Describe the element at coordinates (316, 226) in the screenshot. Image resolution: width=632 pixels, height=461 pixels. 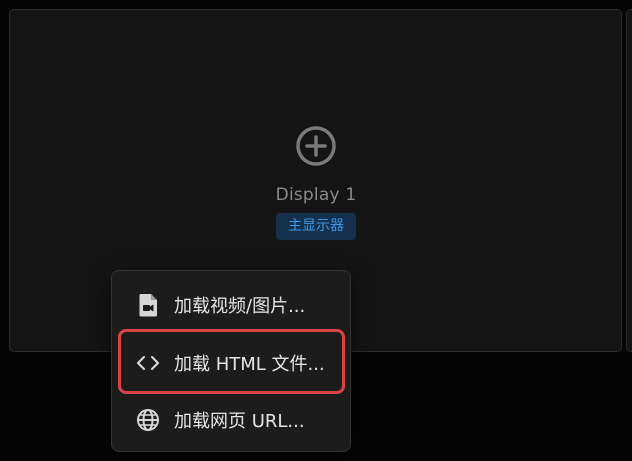
I see `primary-display-badge: 主显示器` at that location.